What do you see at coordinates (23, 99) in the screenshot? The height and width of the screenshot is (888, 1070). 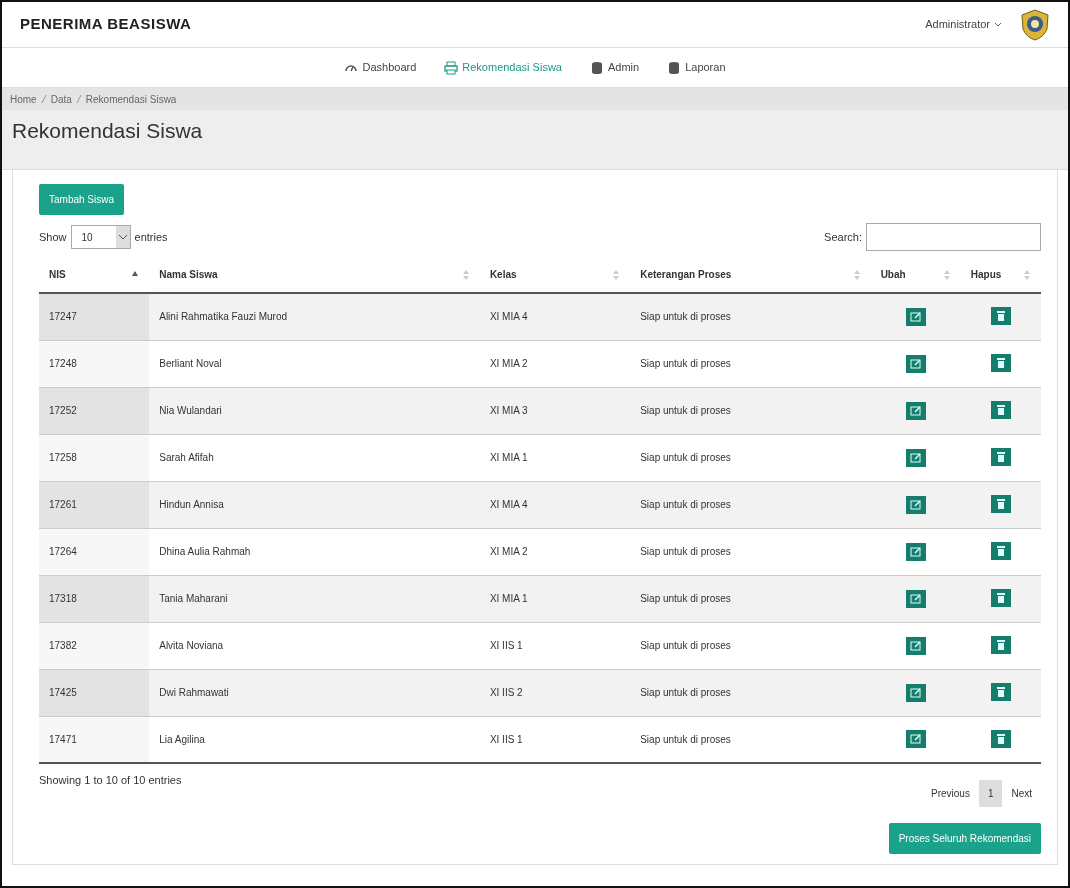 I see `breadcrumb-link: Home` at bounding box center [23, 99].